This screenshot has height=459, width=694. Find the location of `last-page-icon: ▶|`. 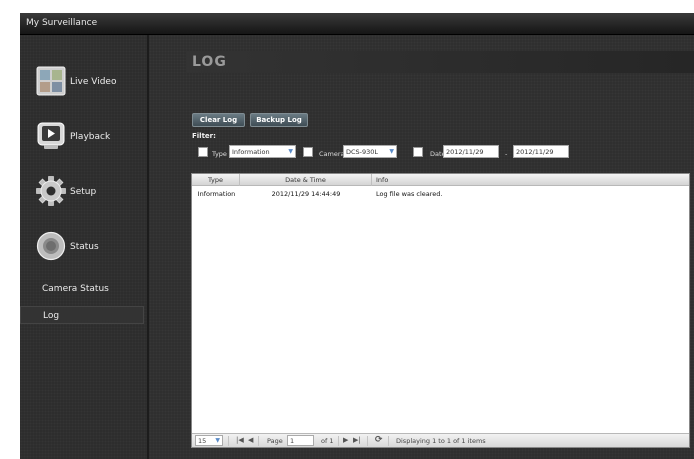

last-page-icon: ▶| is located at coordinates (357, 440).